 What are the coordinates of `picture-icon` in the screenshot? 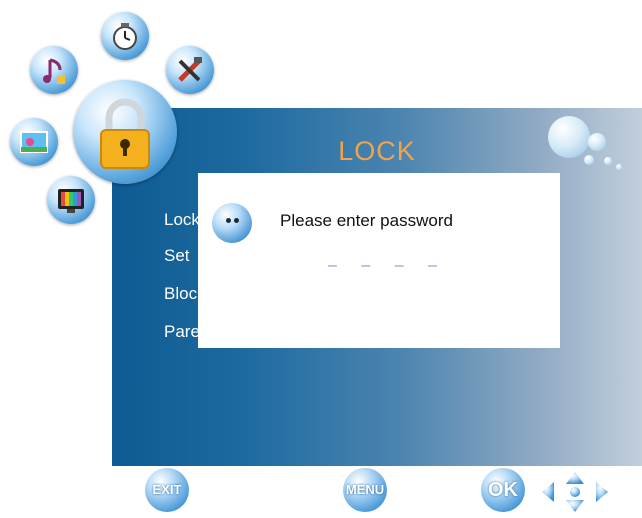 It's located at (34, 142).